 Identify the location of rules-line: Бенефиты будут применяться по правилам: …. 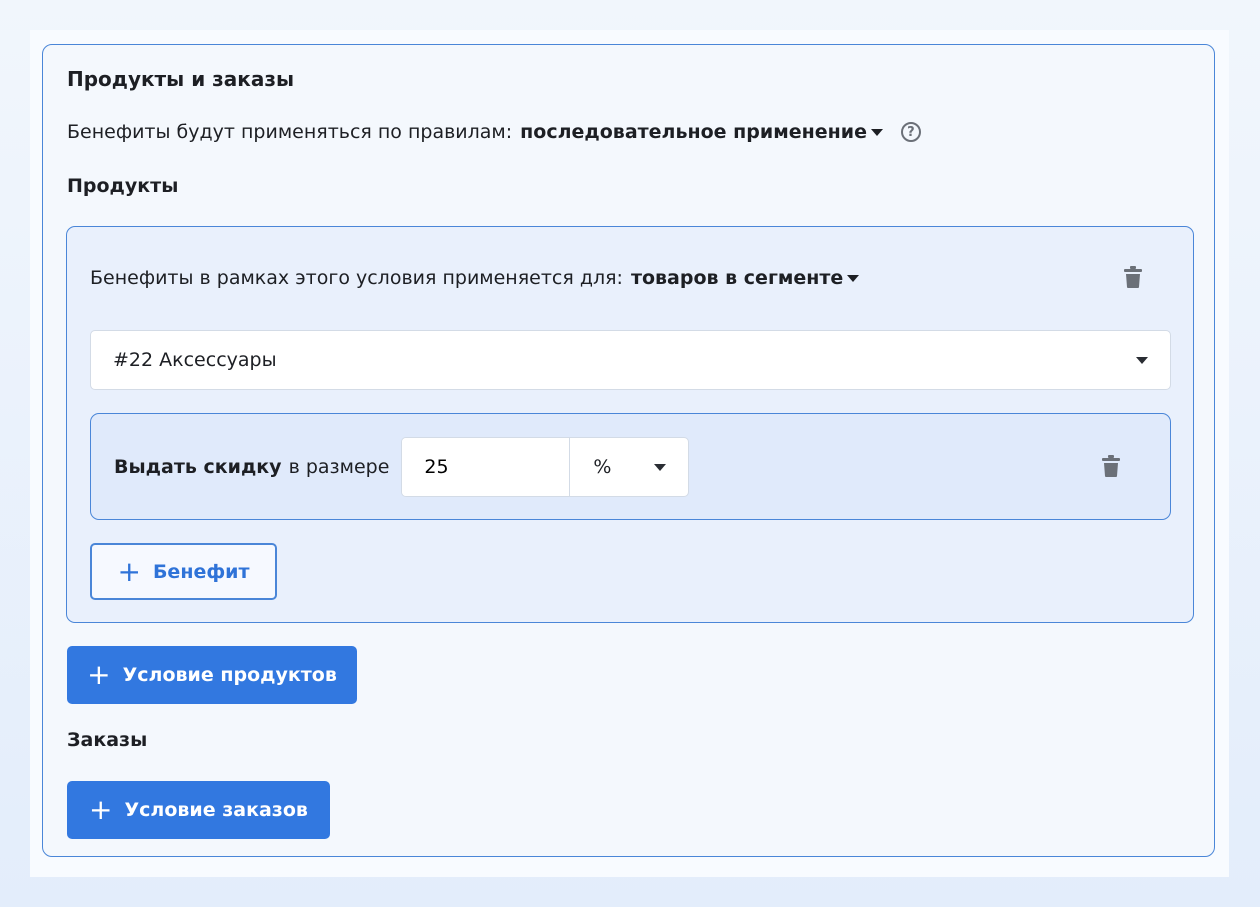
(494, 132).